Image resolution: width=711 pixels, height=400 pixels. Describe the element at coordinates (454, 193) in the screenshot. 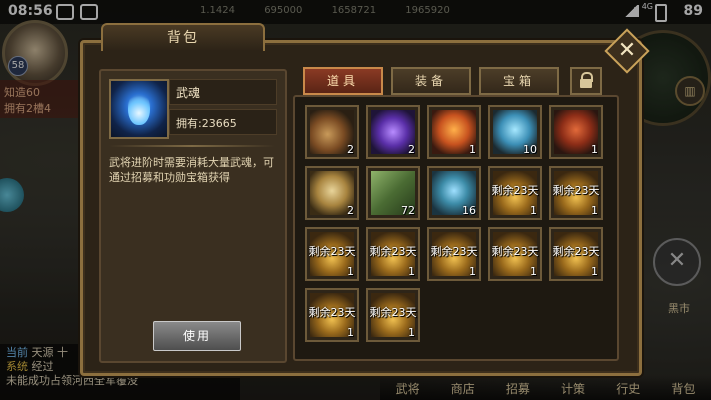

I see `item-slot: 16` at that location.